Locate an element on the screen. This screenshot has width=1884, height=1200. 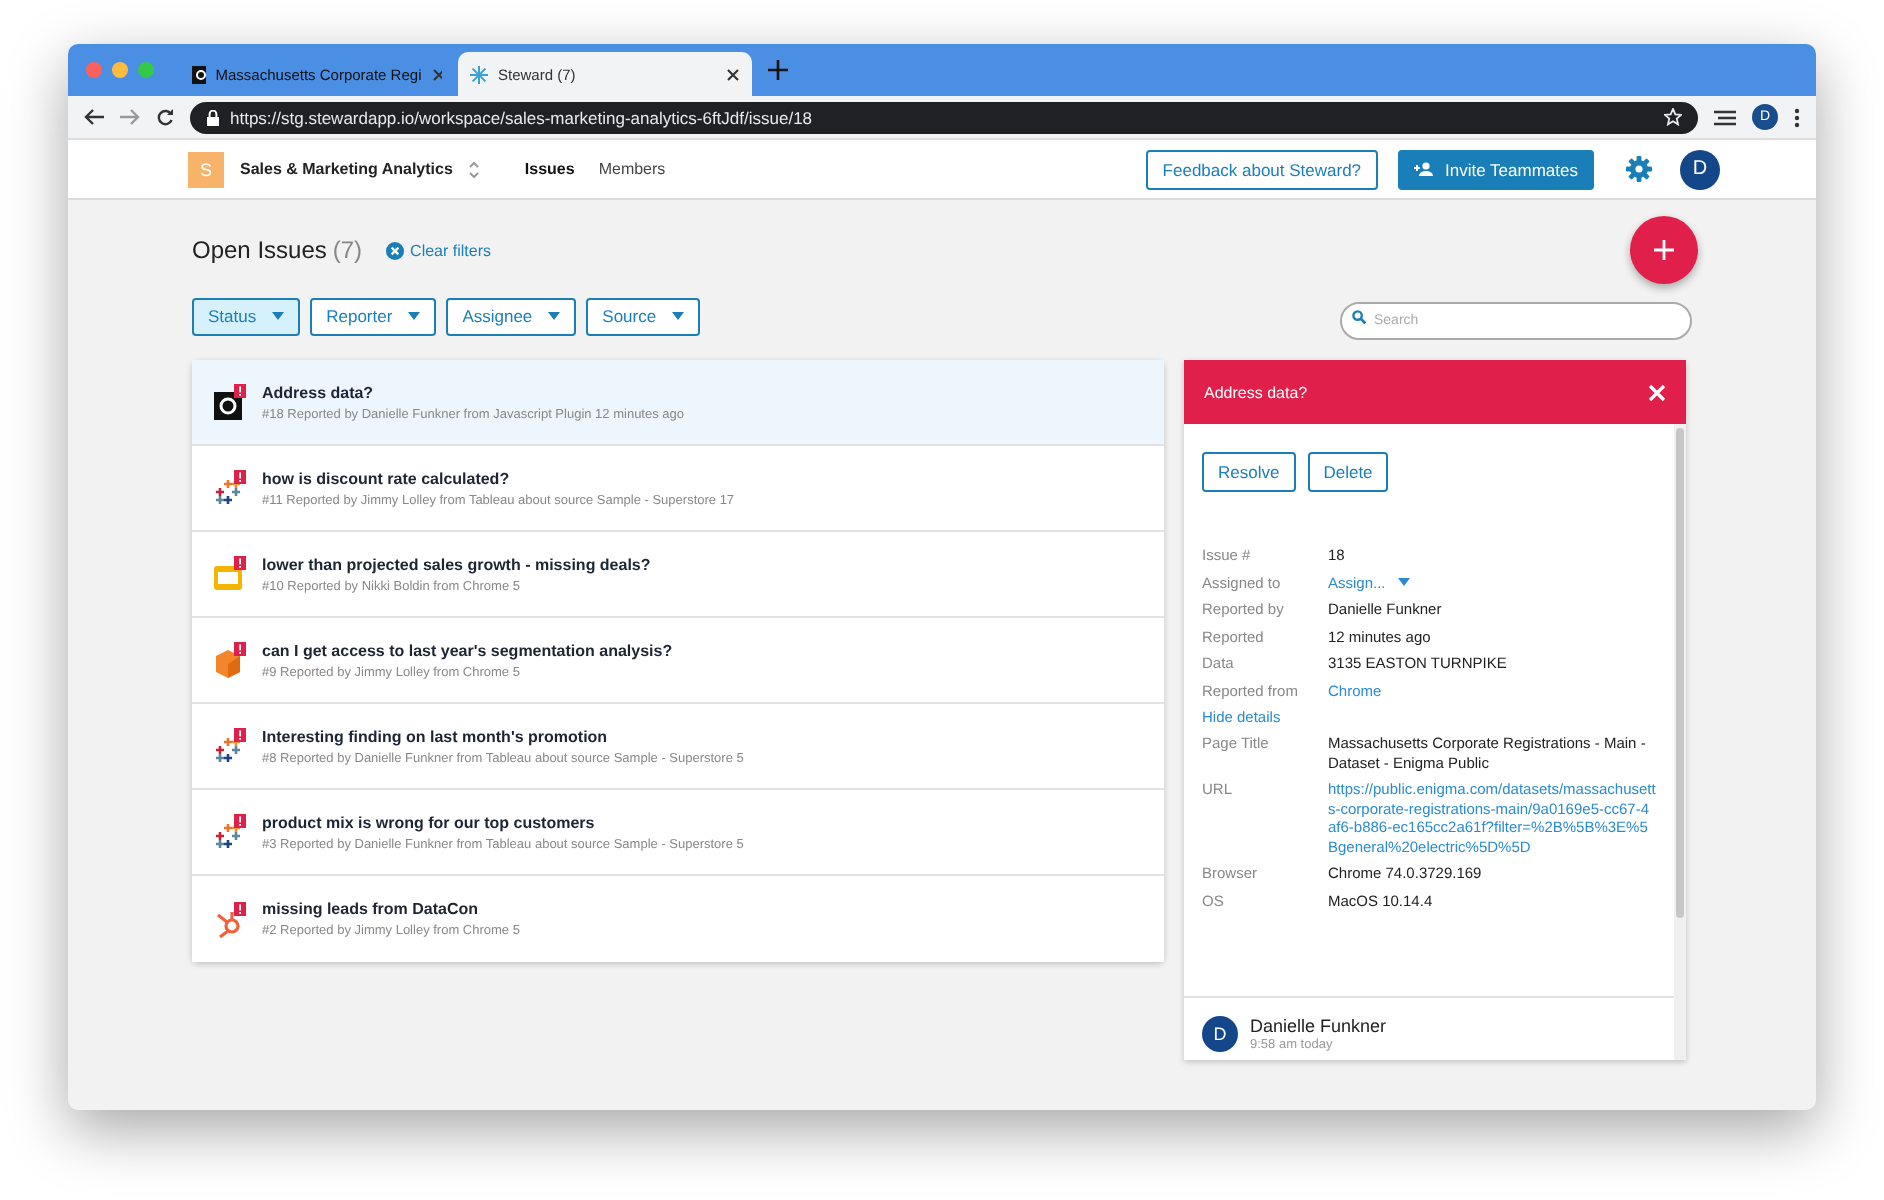
filter-dropdown: Status is located at coordinates (246, 316).